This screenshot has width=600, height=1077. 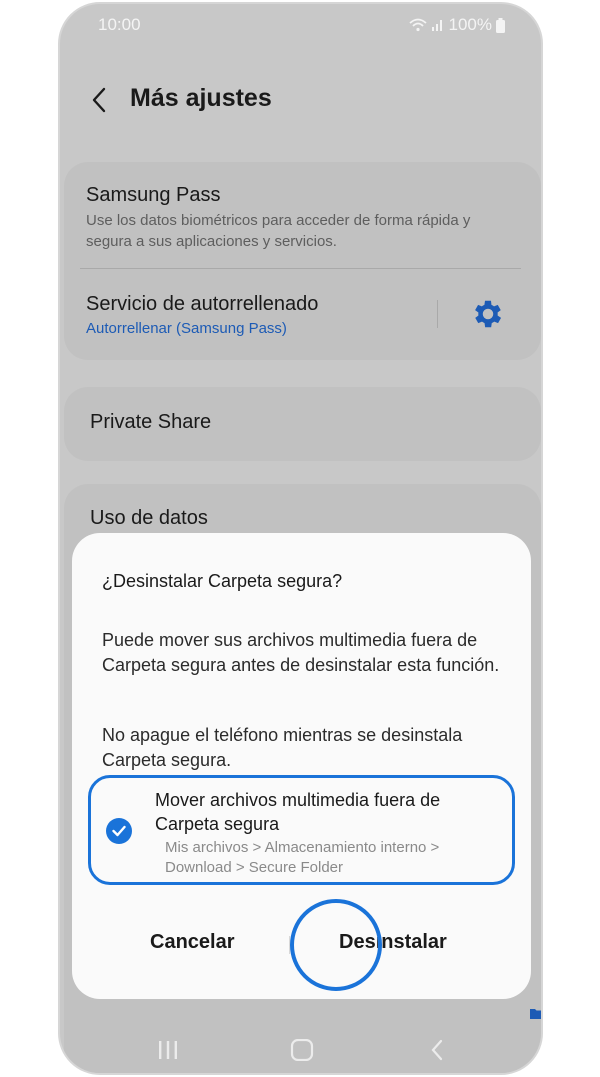 I want to click on page-title: Más ajustes, so click(x=201, y=98).